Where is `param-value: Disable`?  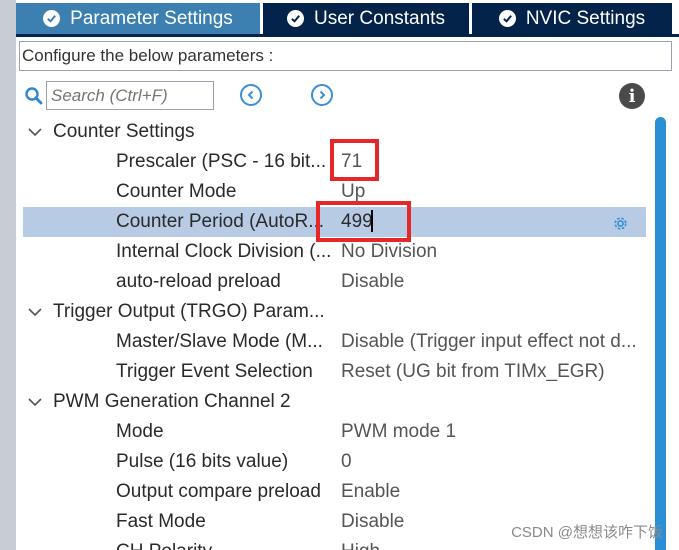
param-value: Disable is located at coordinates (493, 282).